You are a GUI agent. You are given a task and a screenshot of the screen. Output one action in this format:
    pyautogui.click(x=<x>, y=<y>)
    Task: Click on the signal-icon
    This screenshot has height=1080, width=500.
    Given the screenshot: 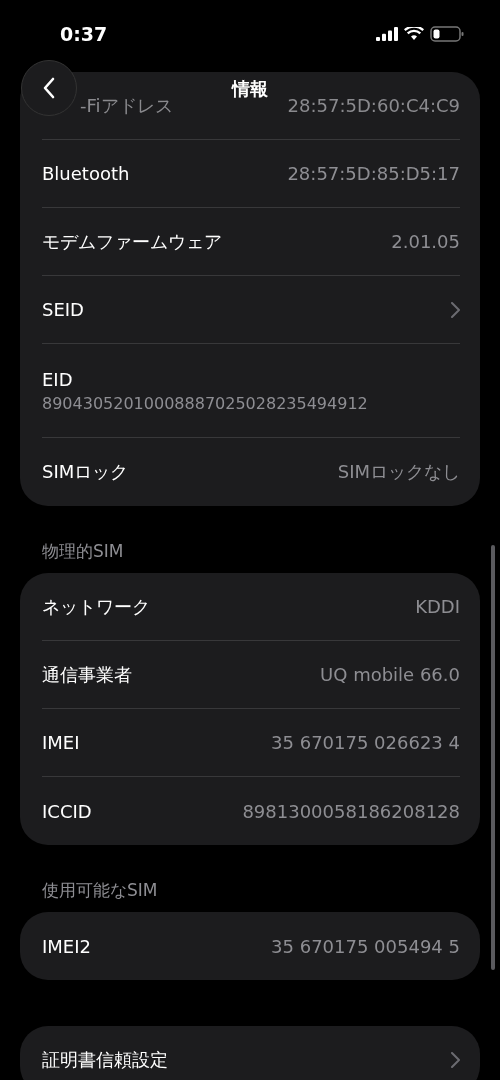 What is the action you would take?
    pyautogui.click(x=387, y=34)
    